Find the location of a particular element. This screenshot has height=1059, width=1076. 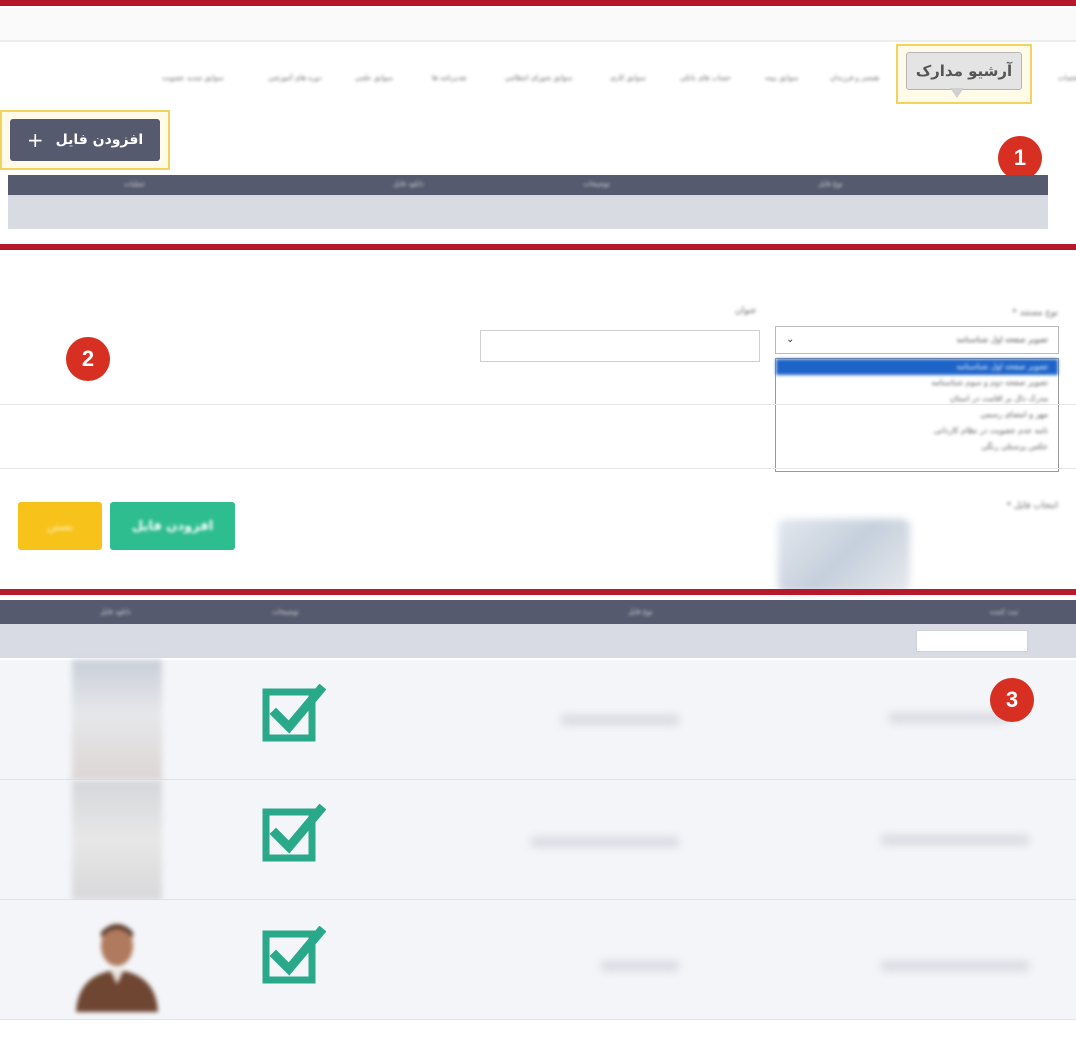

close-button: بستن is located at coordinates (60, 526).